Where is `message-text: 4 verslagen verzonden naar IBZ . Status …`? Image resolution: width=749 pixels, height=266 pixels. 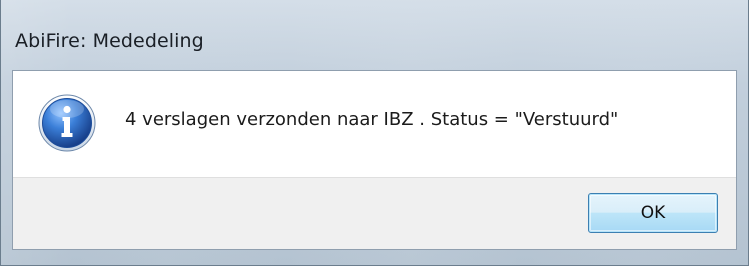 message-text: 4 verslagen verzonden naar IBZ . Status … is located at coordinates (372, 119).